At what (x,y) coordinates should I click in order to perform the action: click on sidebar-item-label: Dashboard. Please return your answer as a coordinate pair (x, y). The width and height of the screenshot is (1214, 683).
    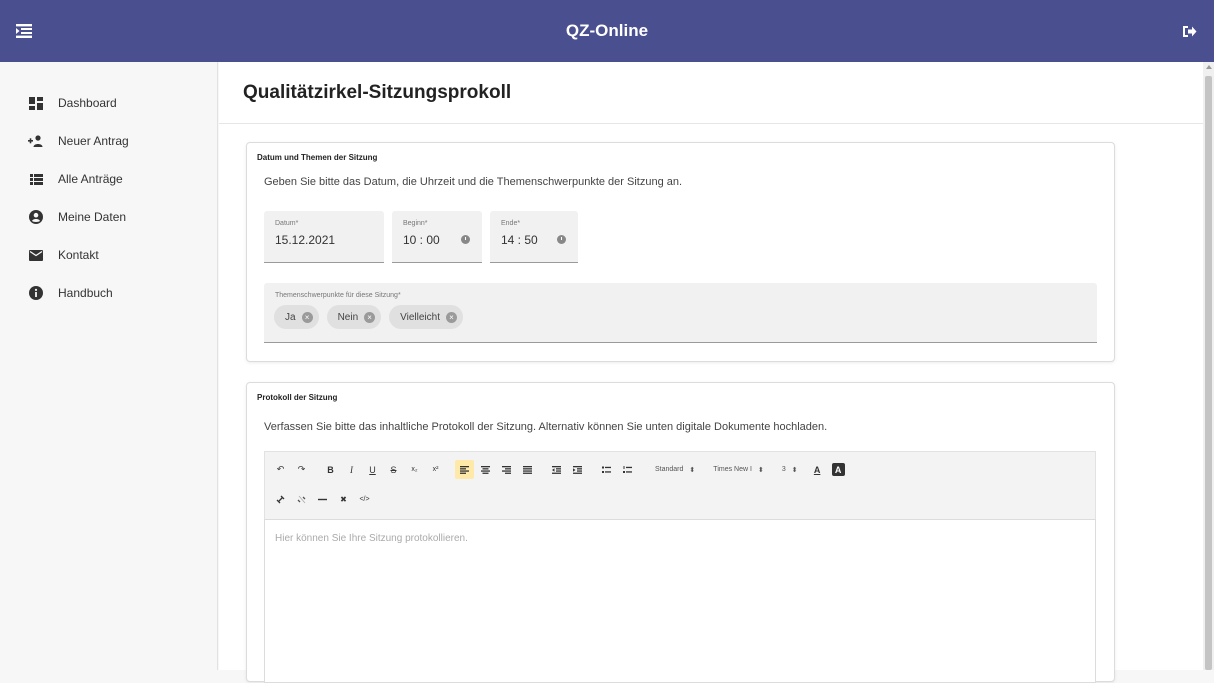
    Looking at the image, I should click on (87, 103).